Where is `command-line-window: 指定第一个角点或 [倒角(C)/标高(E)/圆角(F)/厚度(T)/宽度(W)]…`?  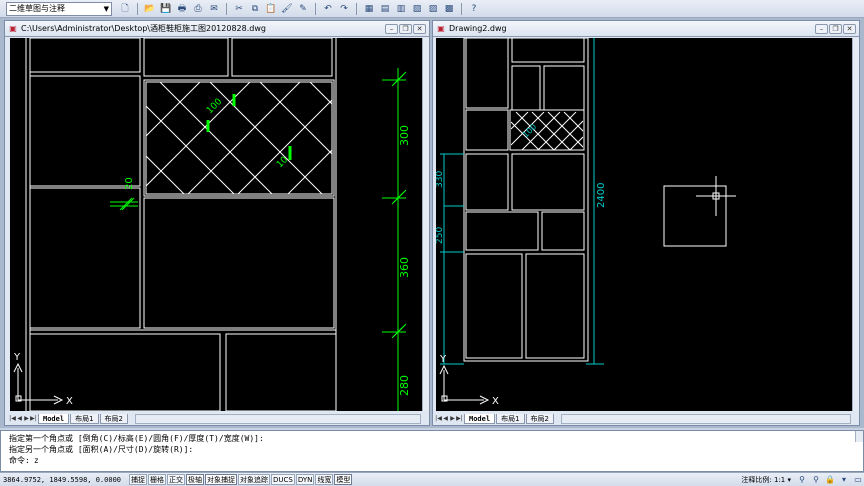 command-line-window: 指定第一个角点或 [倒角(C)/标高(E)/圆角(F)/厚度(T)/宽度(W)]… is located at coordinates (432, 451).